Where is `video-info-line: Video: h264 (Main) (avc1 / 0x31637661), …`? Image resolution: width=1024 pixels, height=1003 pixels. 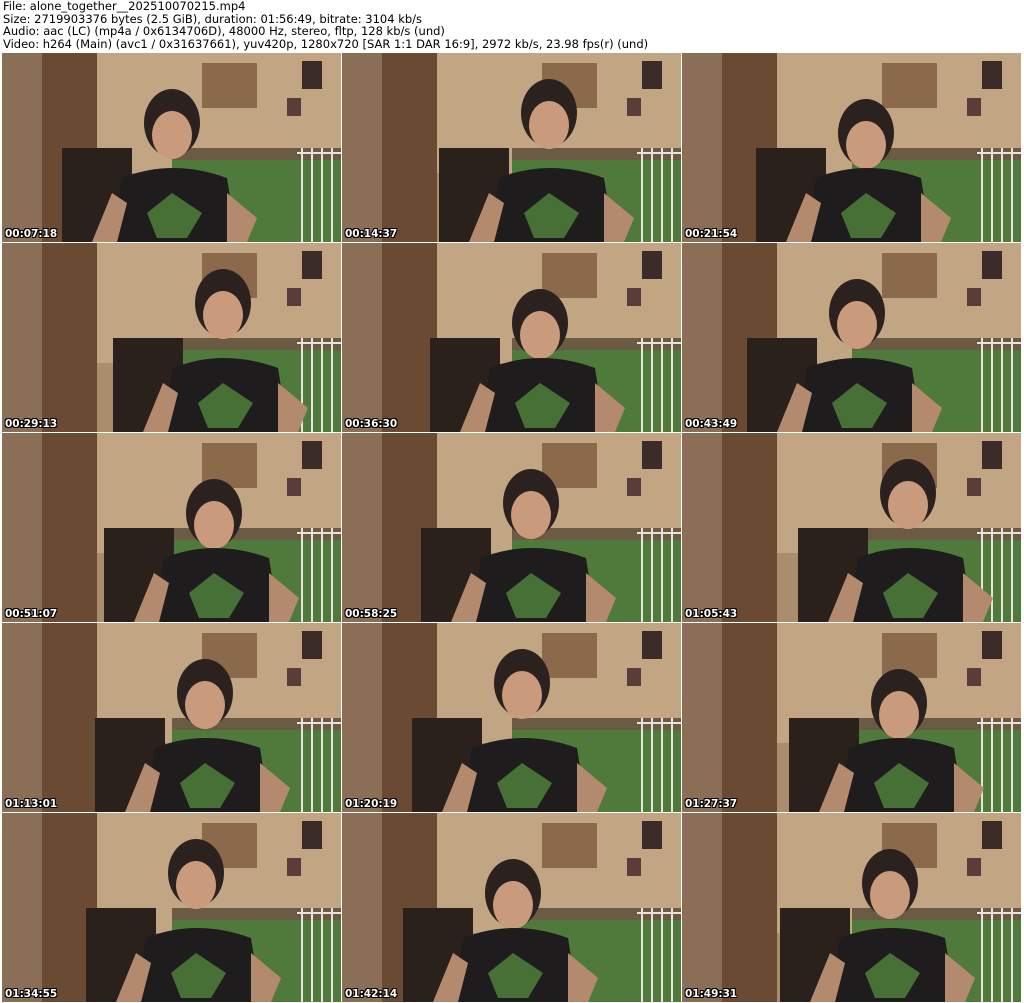 video-info-line: Video: h264 (Main) (avc1 / 0x31637661), … is located at coordinates (326, 43).